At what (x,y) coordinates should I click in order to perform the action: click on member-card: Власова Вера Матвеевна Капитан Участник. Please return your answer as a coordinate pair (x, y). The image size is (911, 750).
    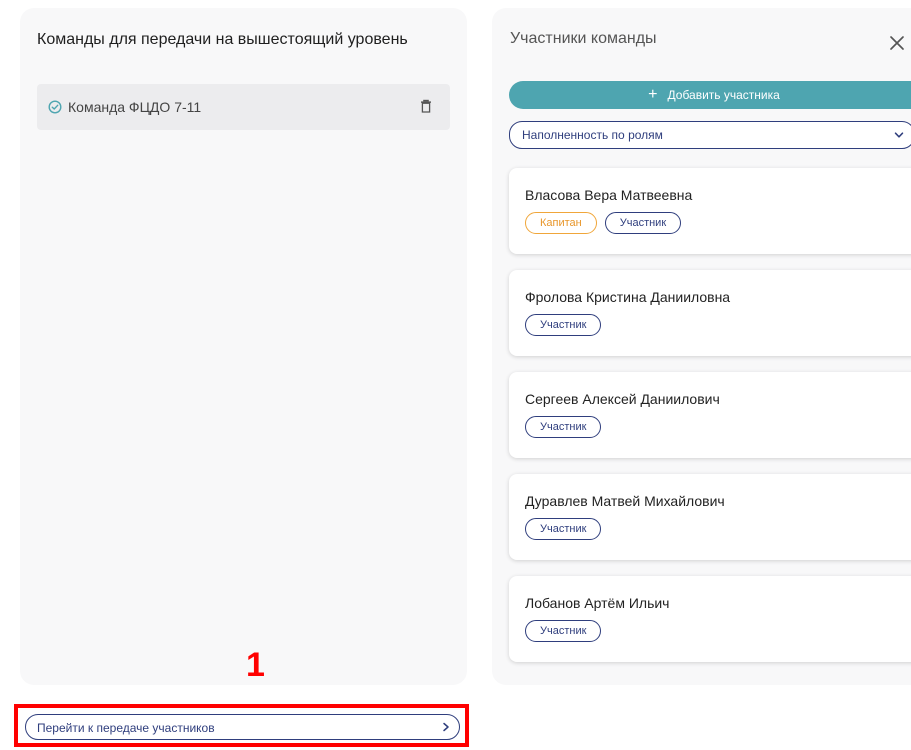
    Looking at the image, I should click on (710, 211).